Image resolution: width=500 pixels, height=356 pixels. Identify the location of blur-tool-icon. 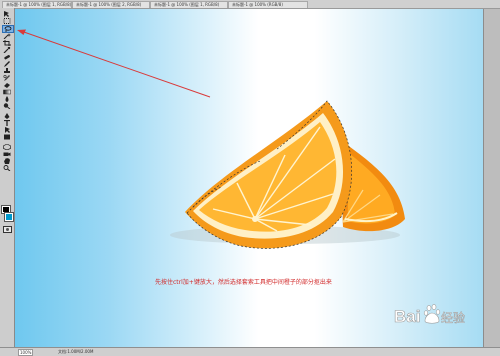
(7, 99).